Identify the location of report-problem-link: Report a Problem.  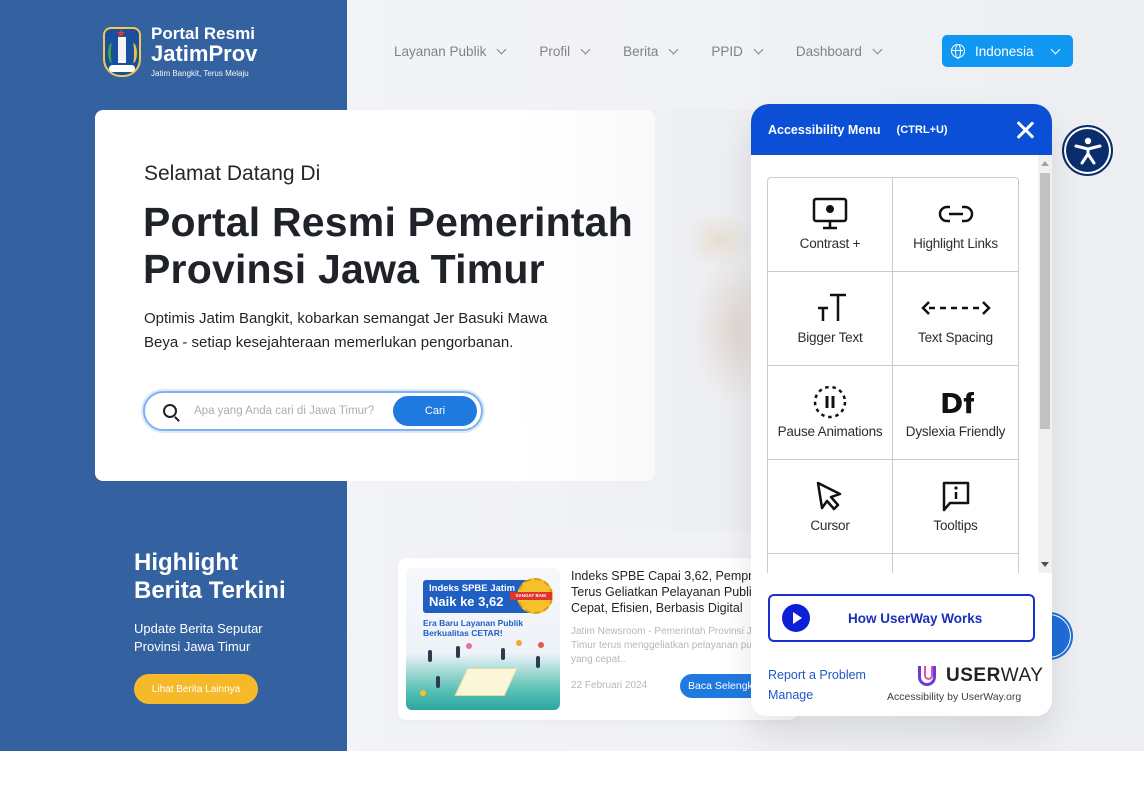
(817, 675).